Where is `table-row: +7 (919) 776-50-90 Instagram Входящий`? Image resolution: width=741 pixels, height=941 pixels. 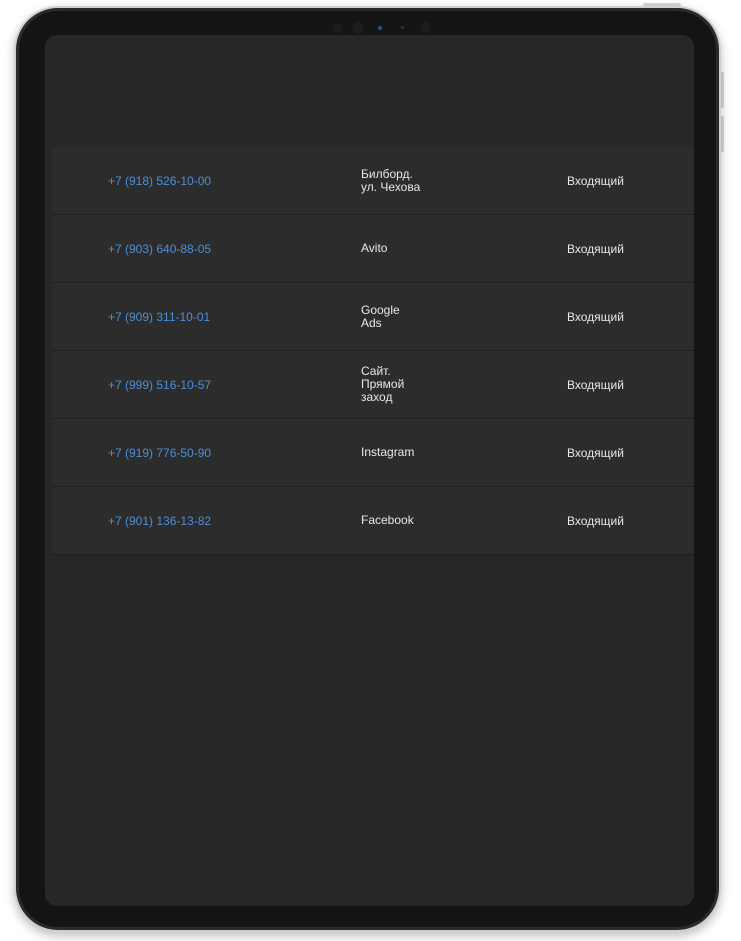
table-row: +7 (919) 776-50-90 Instagram Входящий is located at coordinates (373, 453).